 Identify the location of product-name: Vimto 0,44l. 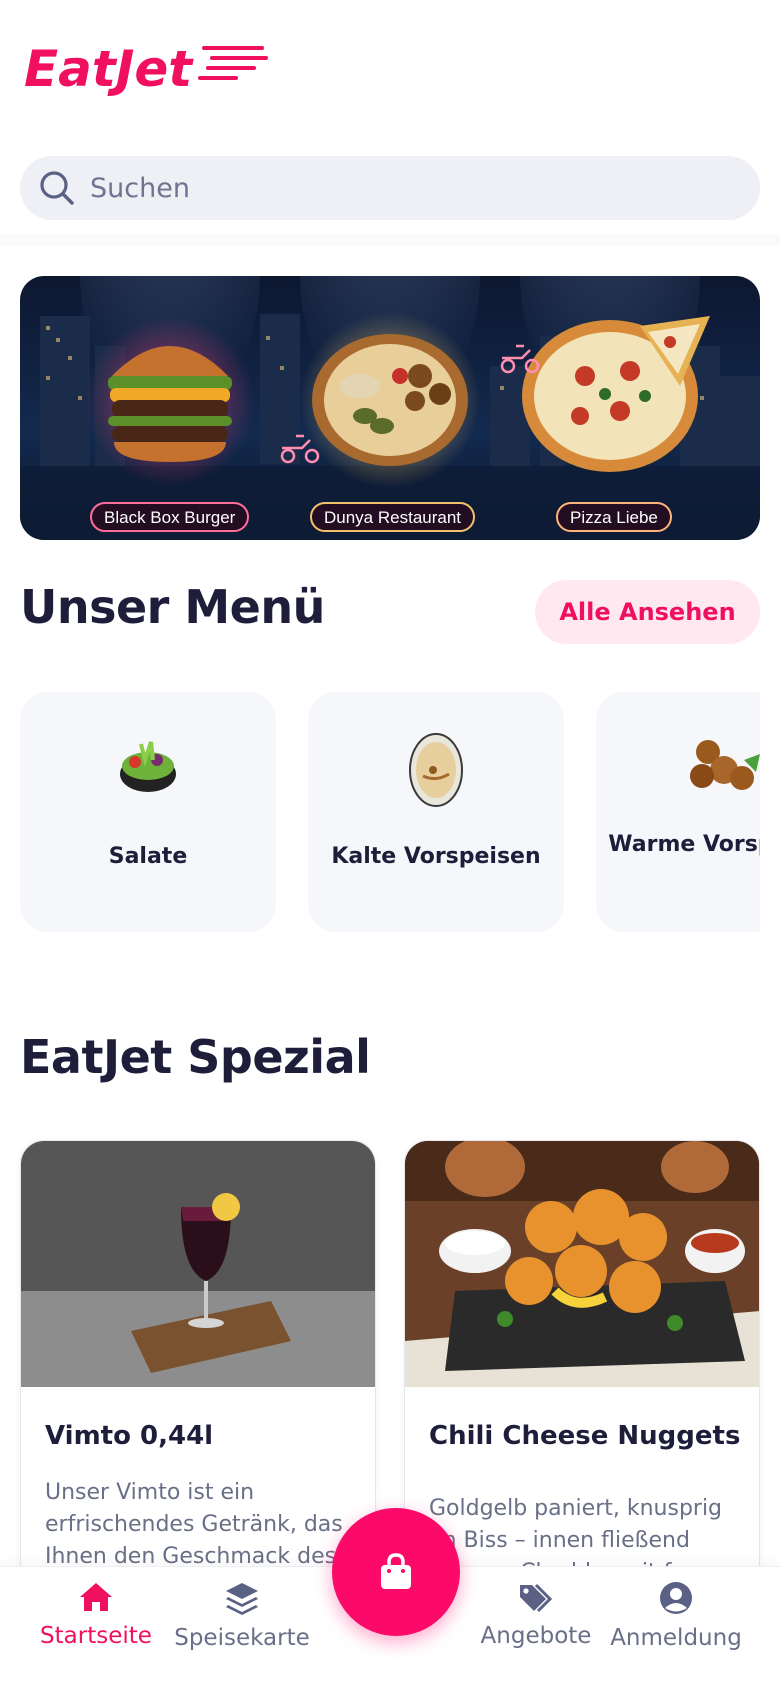
(129, 1436).